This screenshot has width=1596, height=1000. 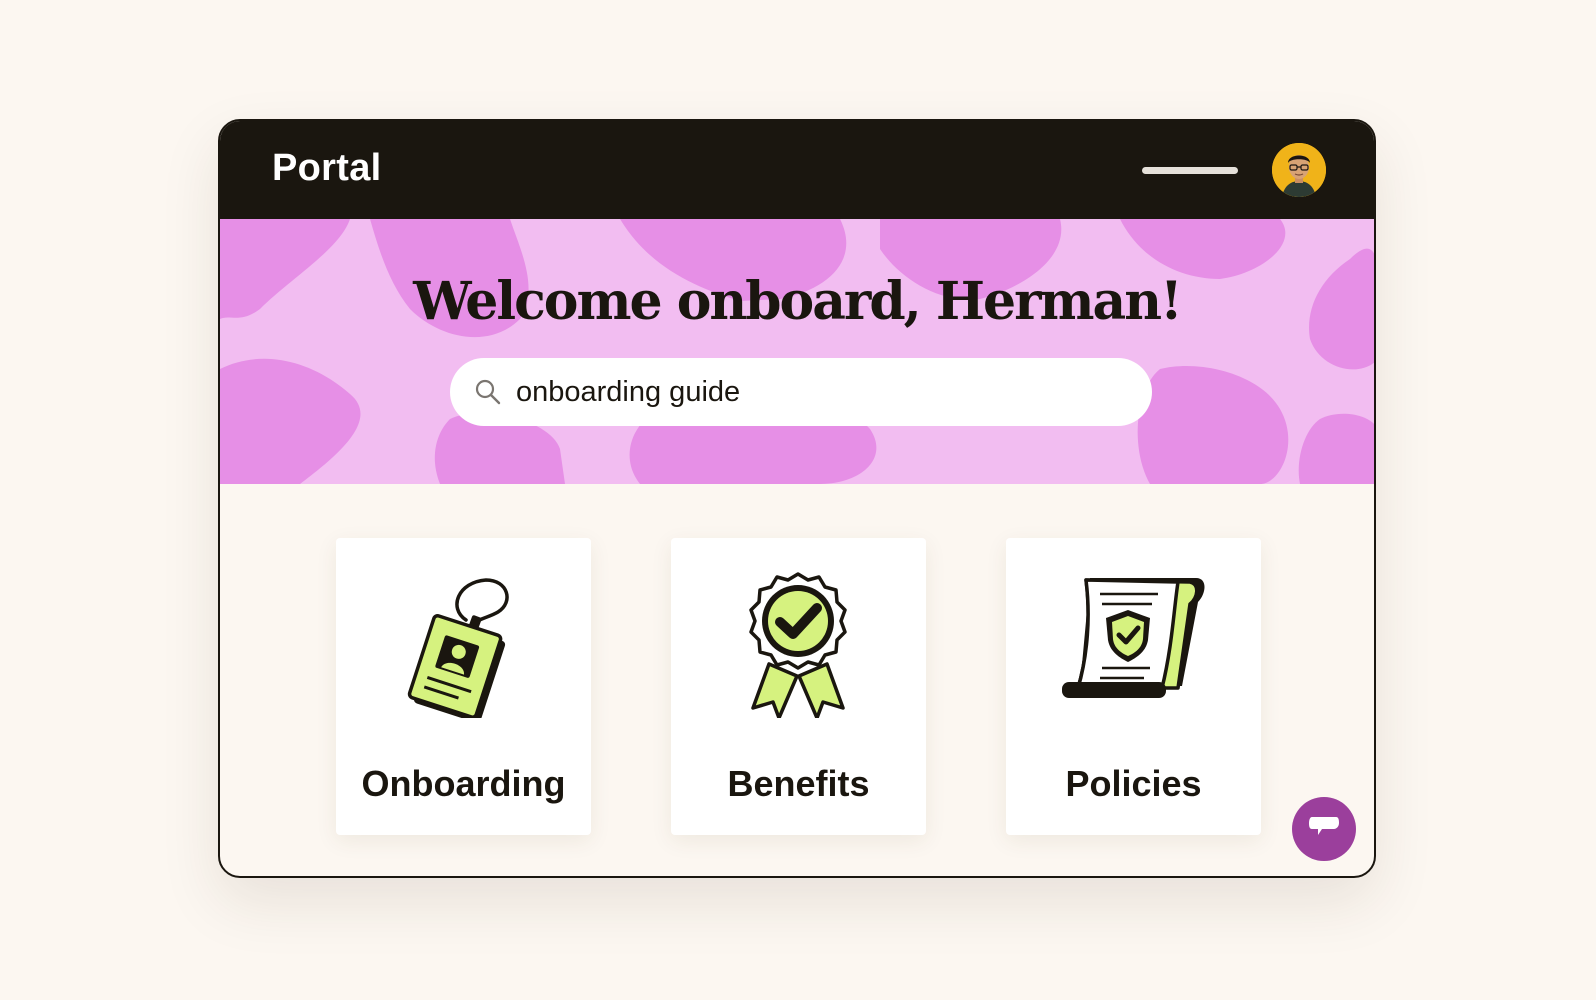 I want to click on card-policies: Policies, so click(x=1133, y=686).